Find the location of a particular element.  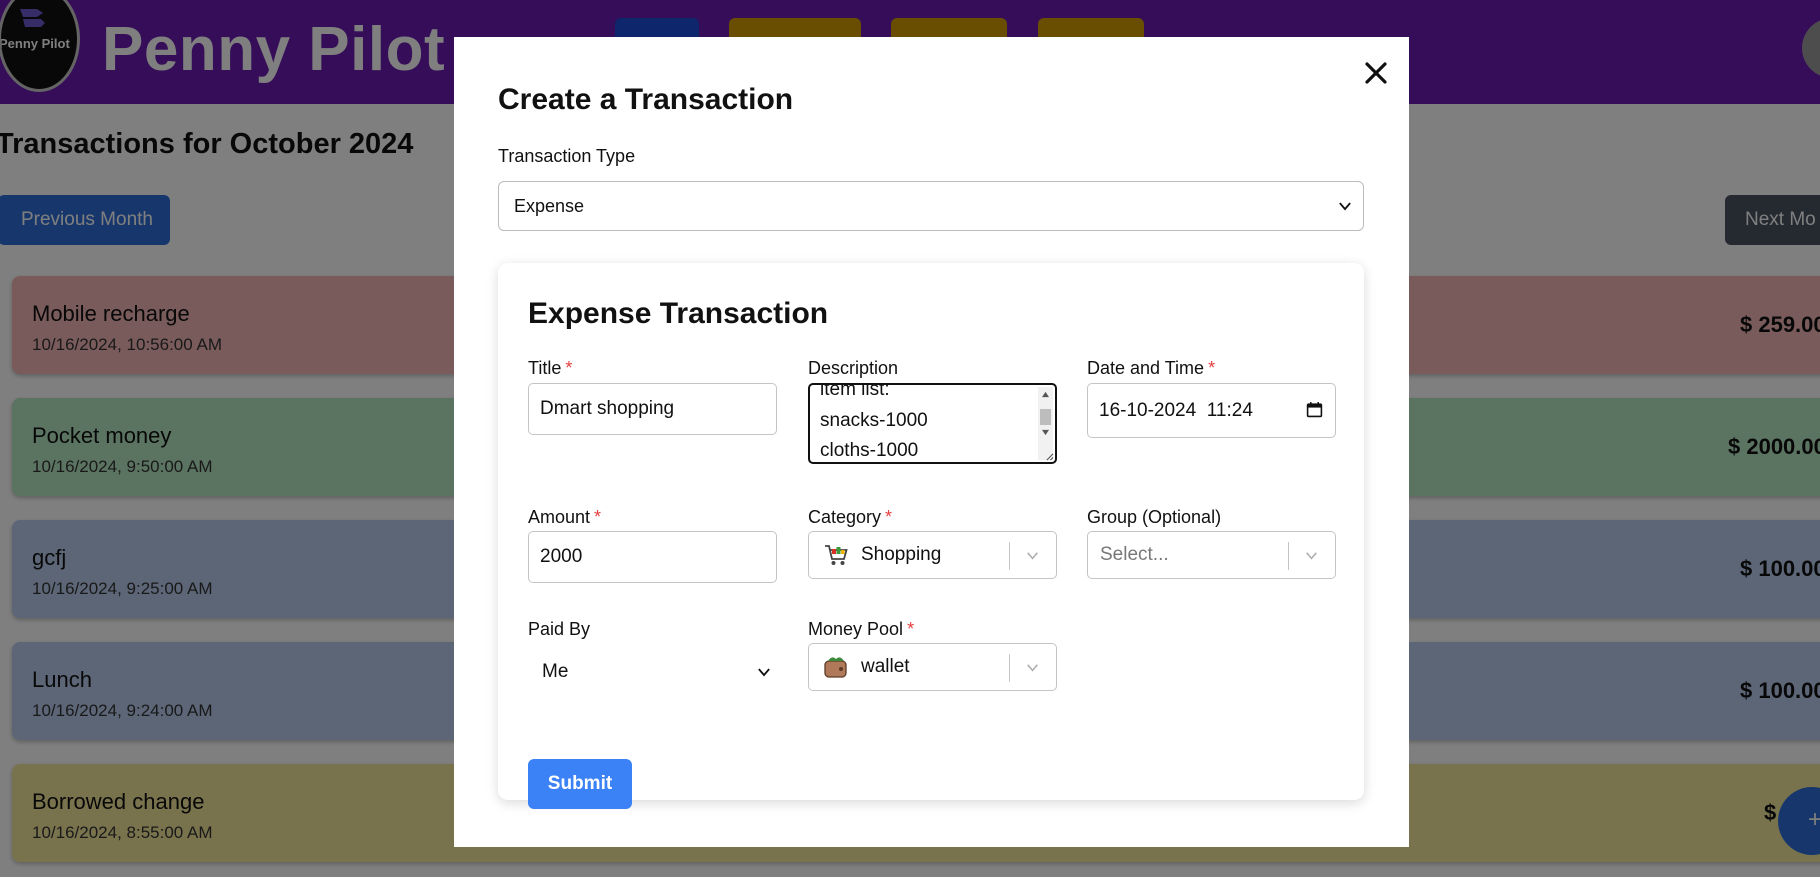

scrollbar-thumb is located at coordinates (1045, 417).